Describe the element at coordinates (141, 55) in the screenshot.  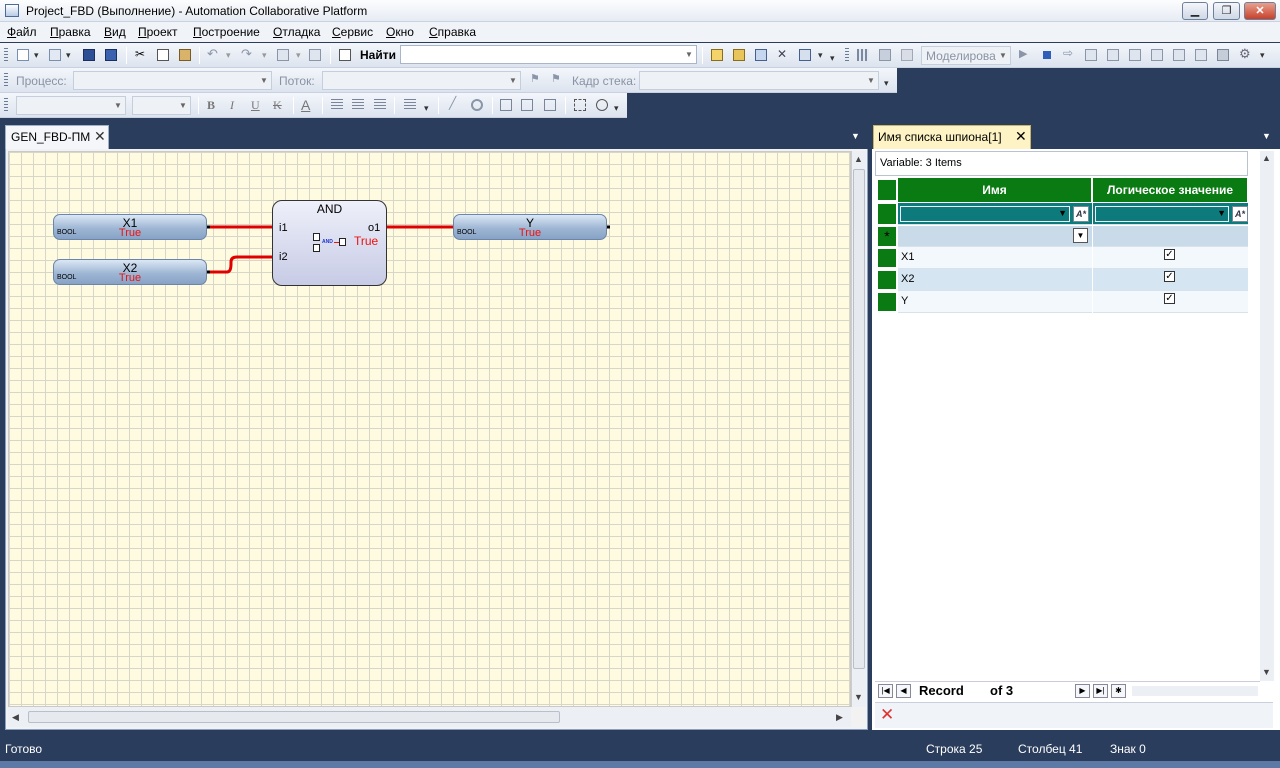
I see `cut-button: ✂` at that location.